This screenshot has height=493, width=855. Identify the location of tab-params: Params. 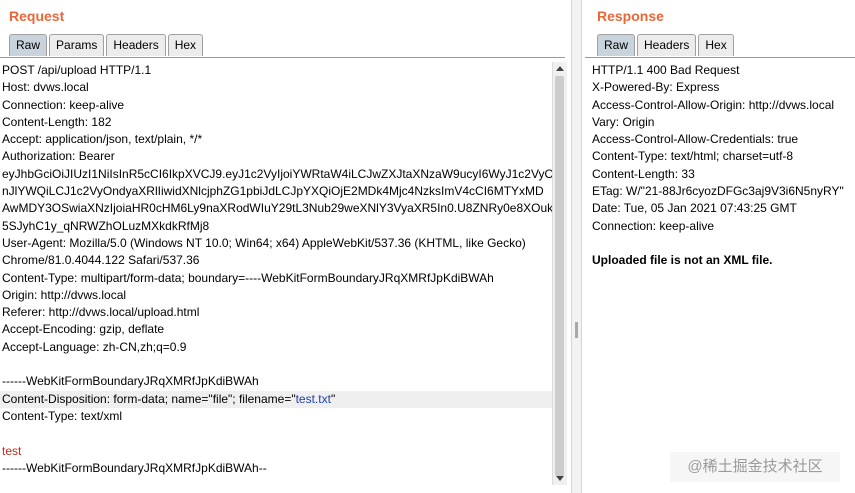
(77, 45).